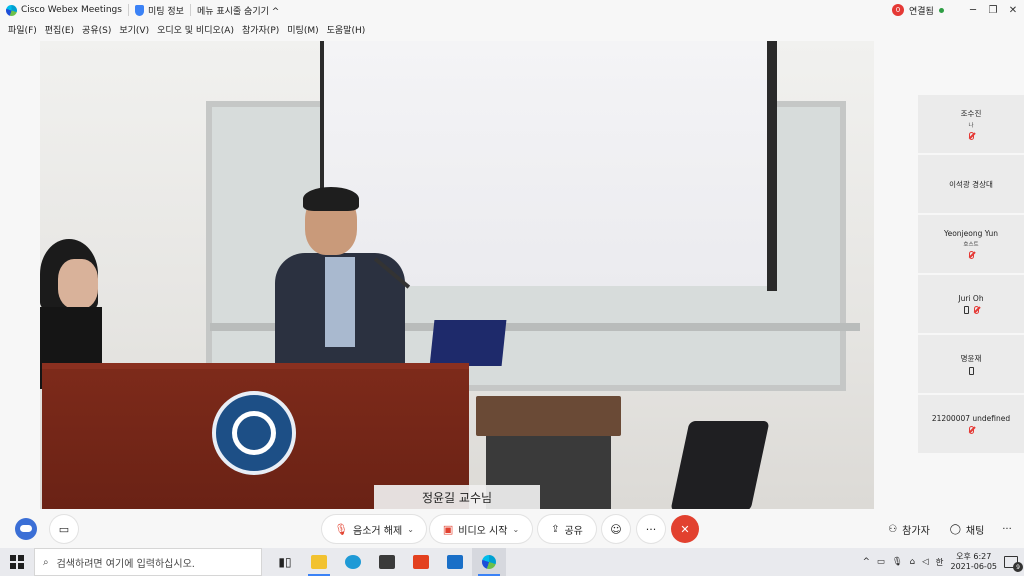 The image size is (1024, 576). Describe the element at coordinates (940, 562) in the screenshot. I see `ime-indicator: 한` at that location.